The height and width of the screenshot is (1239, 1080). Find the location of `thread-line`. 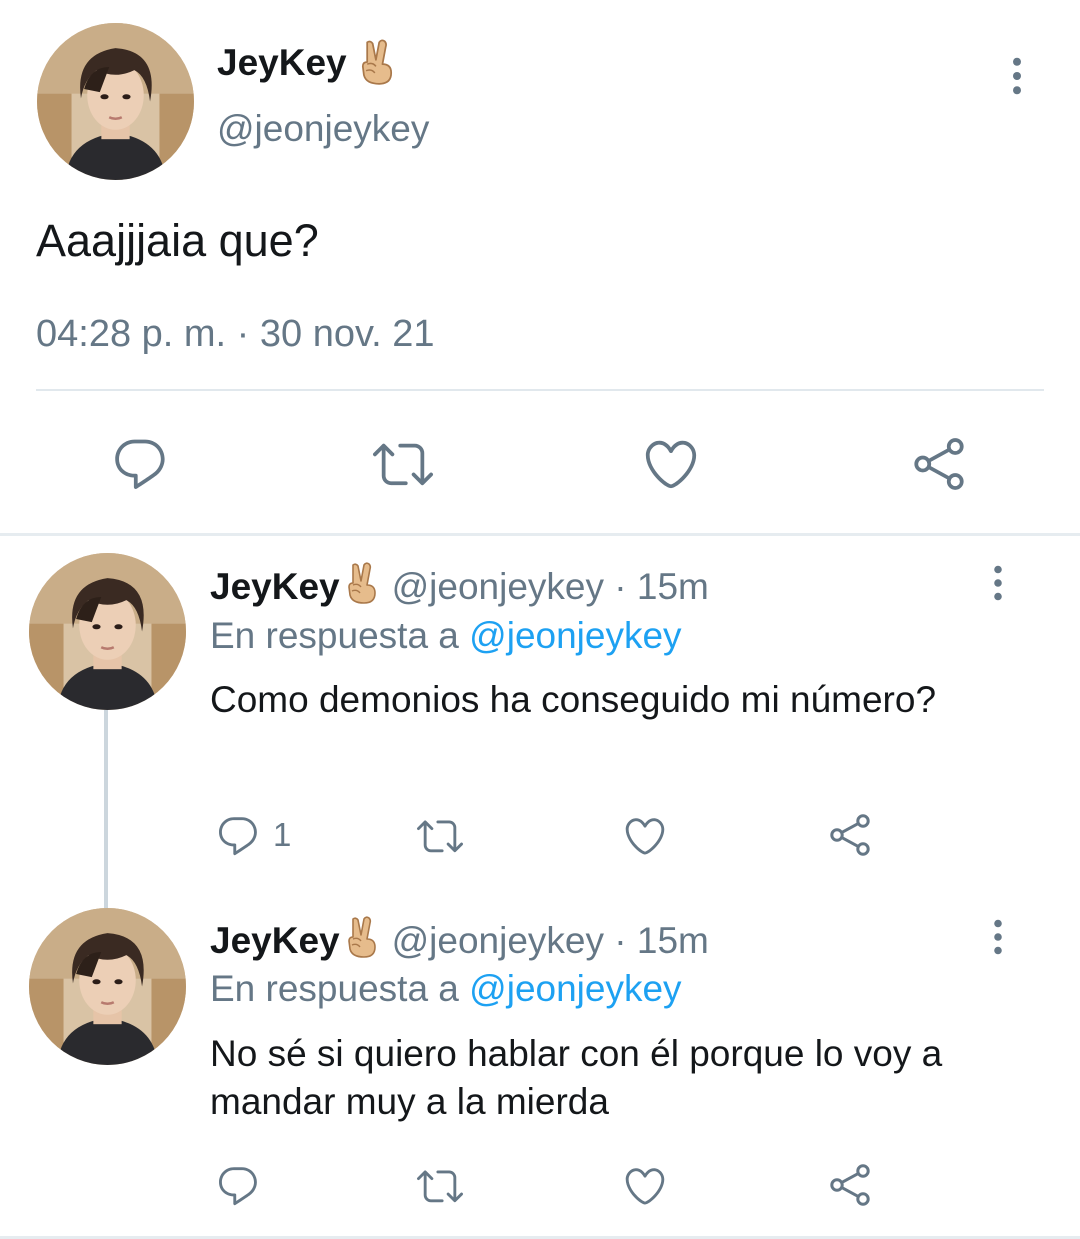

thread-line is located at coordinates (106, 809).